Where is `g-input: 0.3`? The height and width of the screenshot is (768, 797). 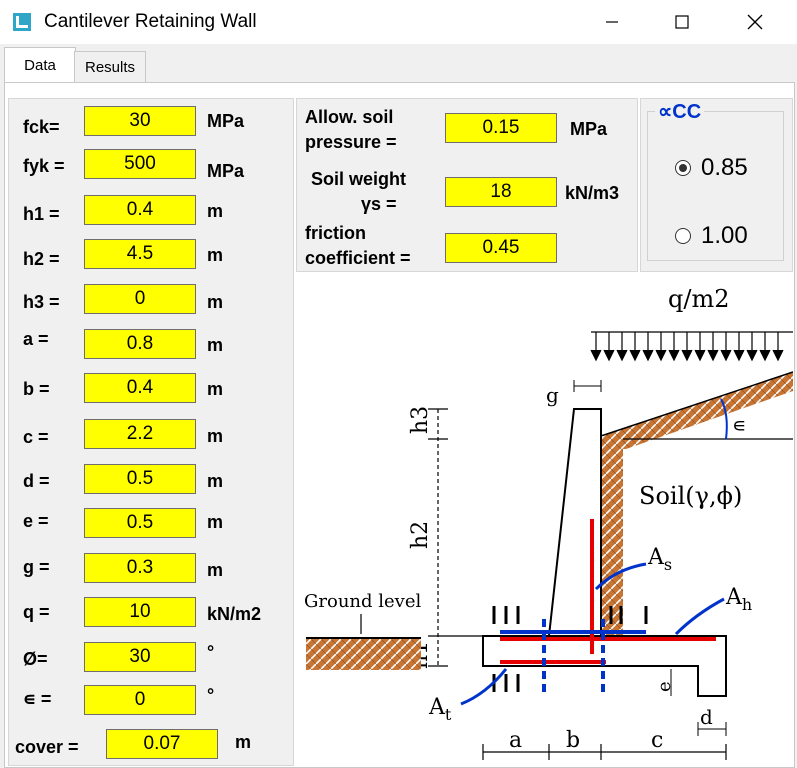 g-input: 0.3 is located at coordinates (140, 568).